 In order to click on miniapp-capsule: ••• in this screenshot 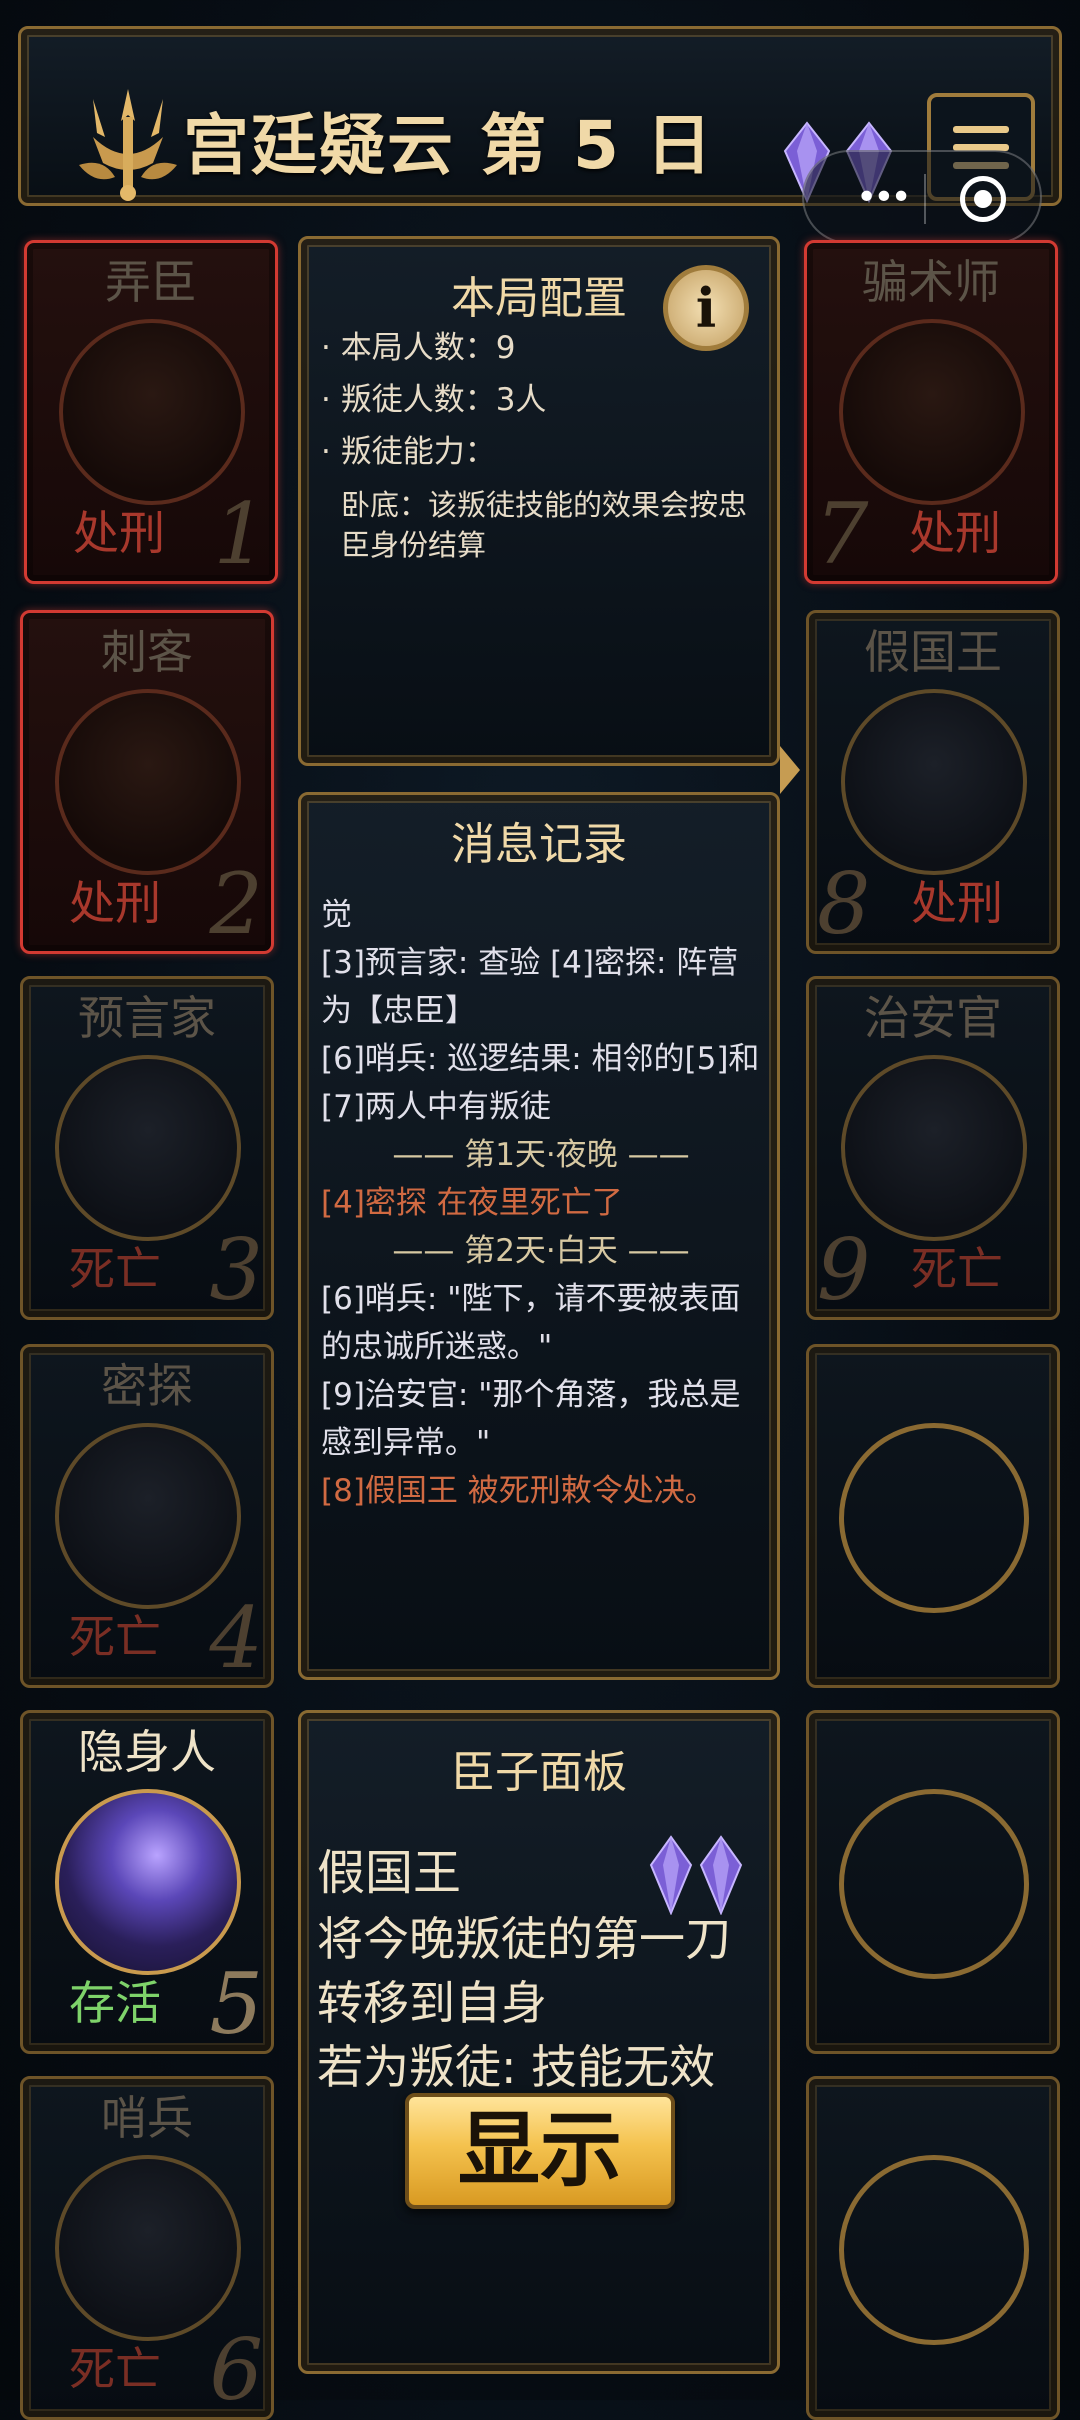, I will do `click(922, 197)`.